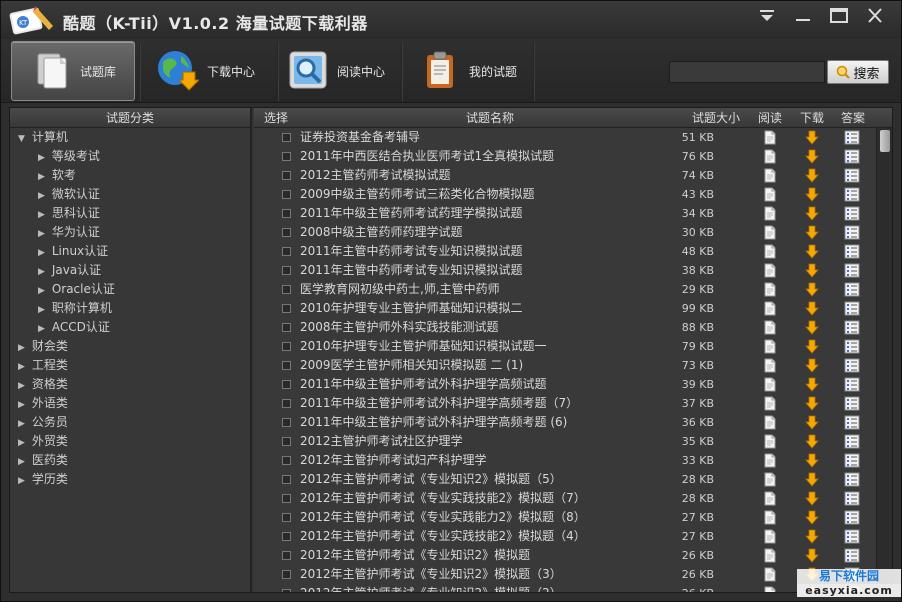  Describe the element at coordinates (130, 213) in the screenshot. I see `tree-item: ▶ 思科认证` at that location.